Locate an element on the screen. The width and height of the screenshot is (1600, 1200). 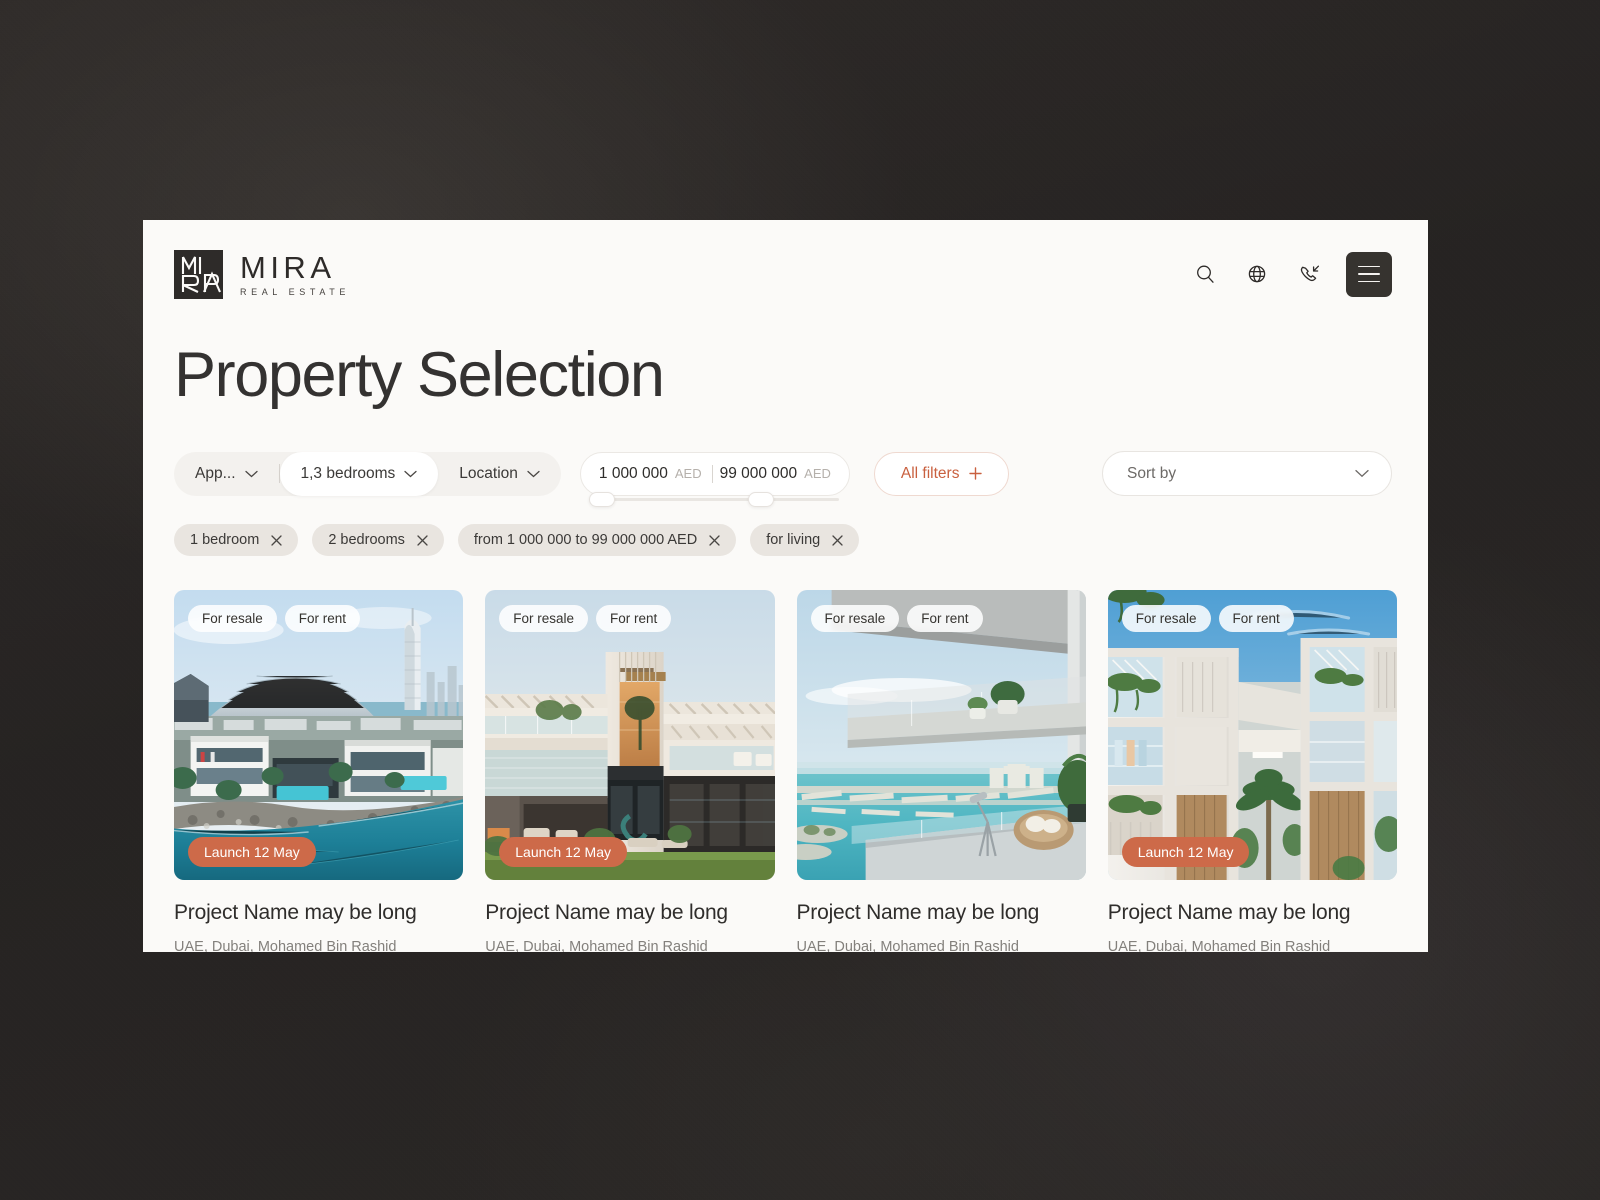
chip-label: for living is located at coordinates (793, 540).